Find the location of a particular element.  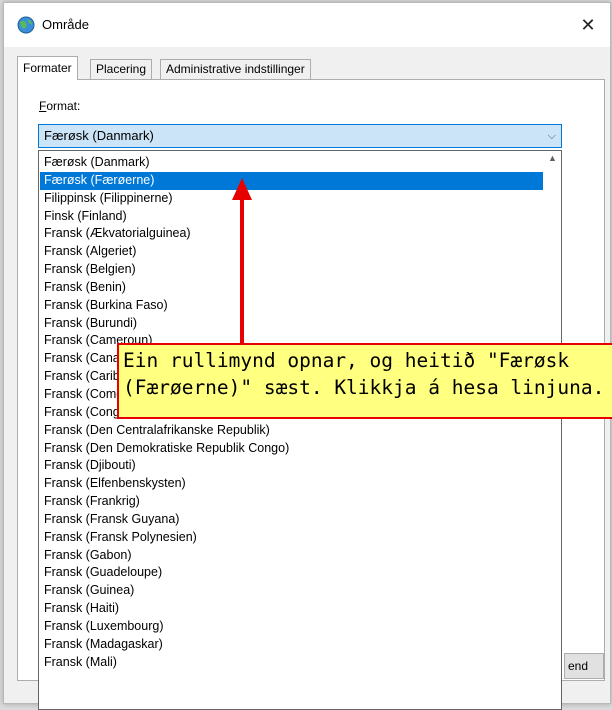

arrow-head-icon is located at coordinates (242, 189).